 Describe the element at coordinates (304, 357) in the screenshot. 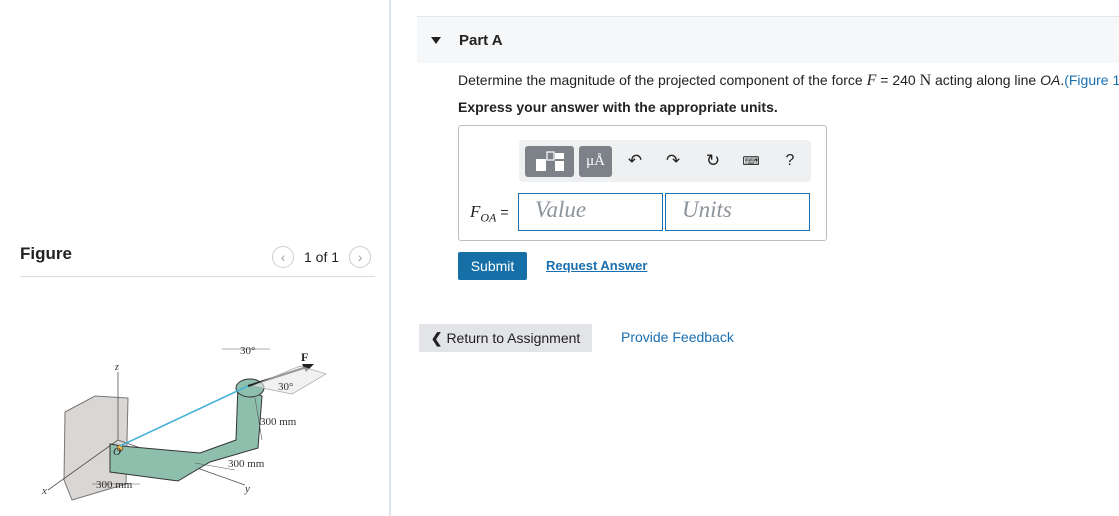

I see `force-label: F` at that location.